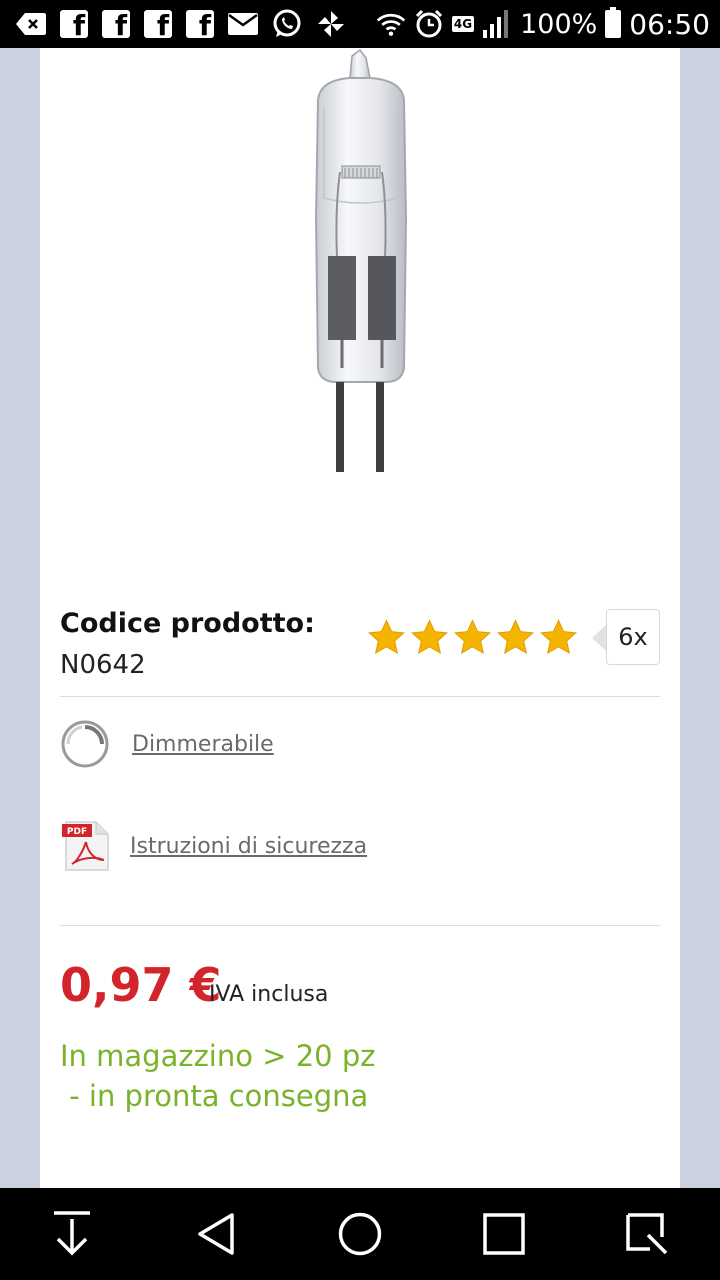 The height and width of the screenshot is (1280, 720). What do you see at coordinates (203, 744) in the screenshot?
I see `dimmable-link: Dimmerabile` at bounding box center [203, 744].